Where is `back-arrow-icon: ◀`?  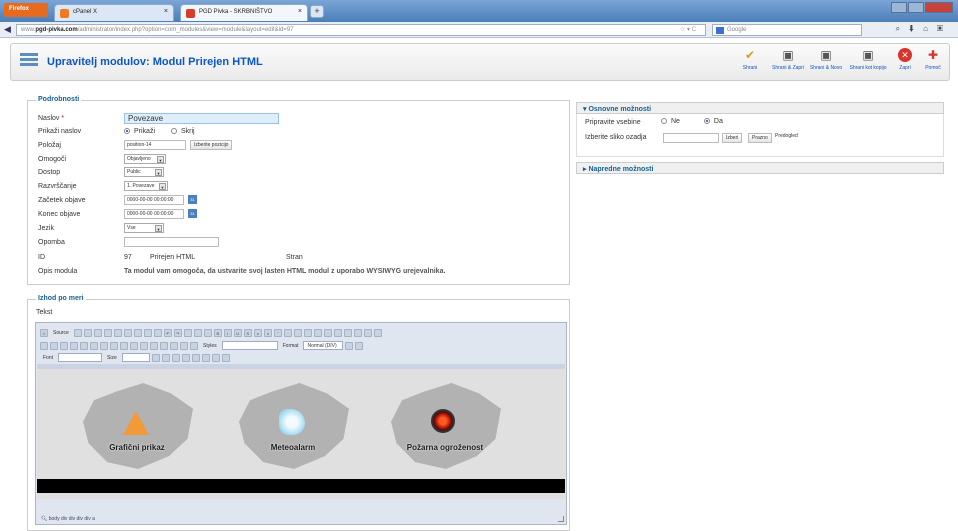 back-arrow-icon: ◀ is located at coordinates (7, 29).